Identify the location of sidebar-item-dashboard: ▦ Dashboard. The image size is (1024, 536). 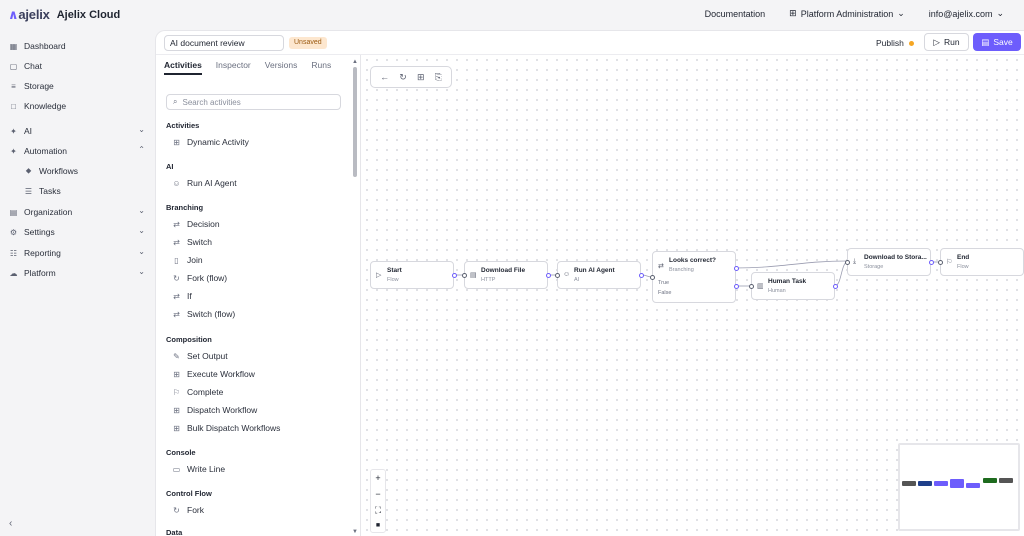
(77, 46).